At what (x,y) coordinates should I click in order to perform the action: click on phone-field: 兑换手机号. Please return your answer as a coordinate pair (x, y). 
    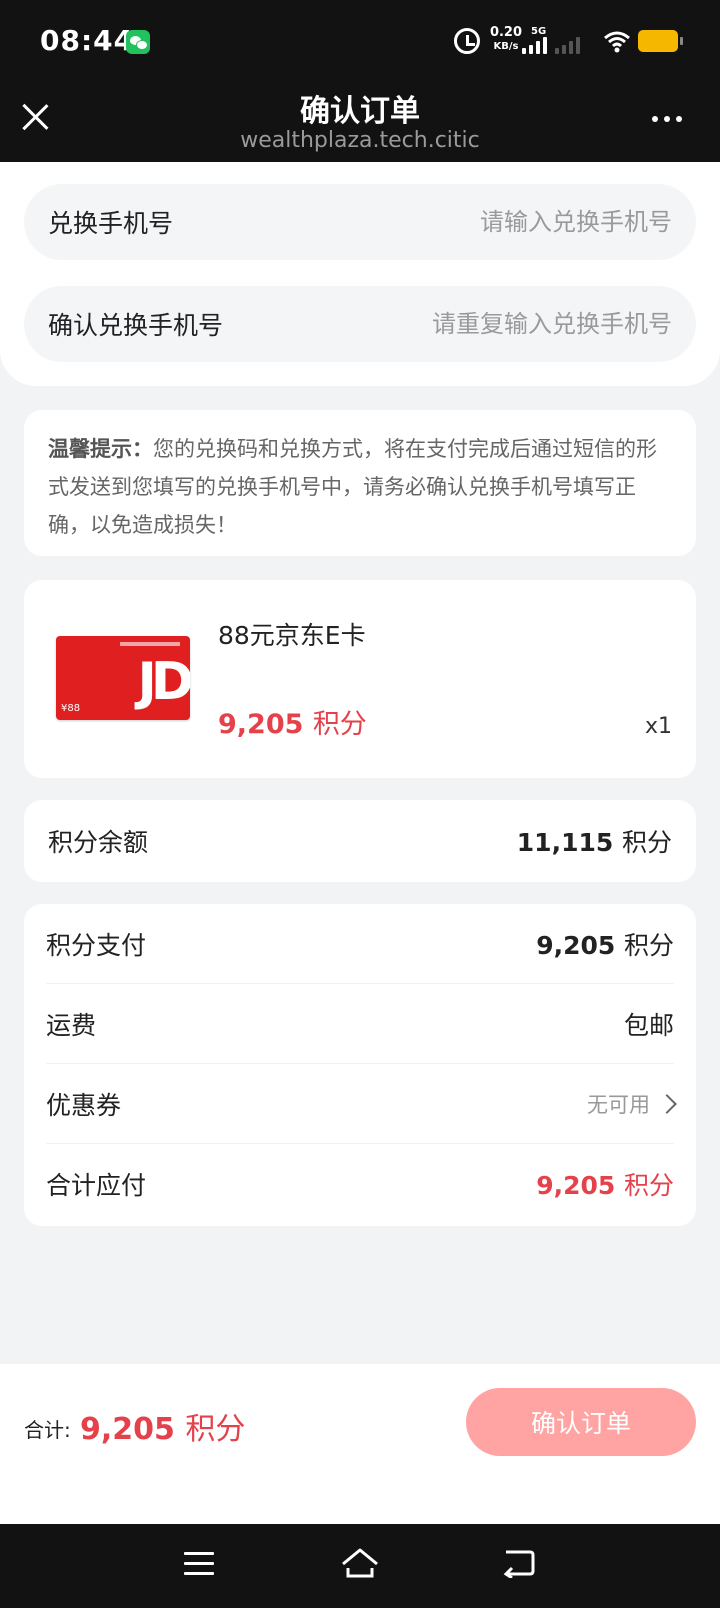
    Looking at the image, I should click on (360, 222).